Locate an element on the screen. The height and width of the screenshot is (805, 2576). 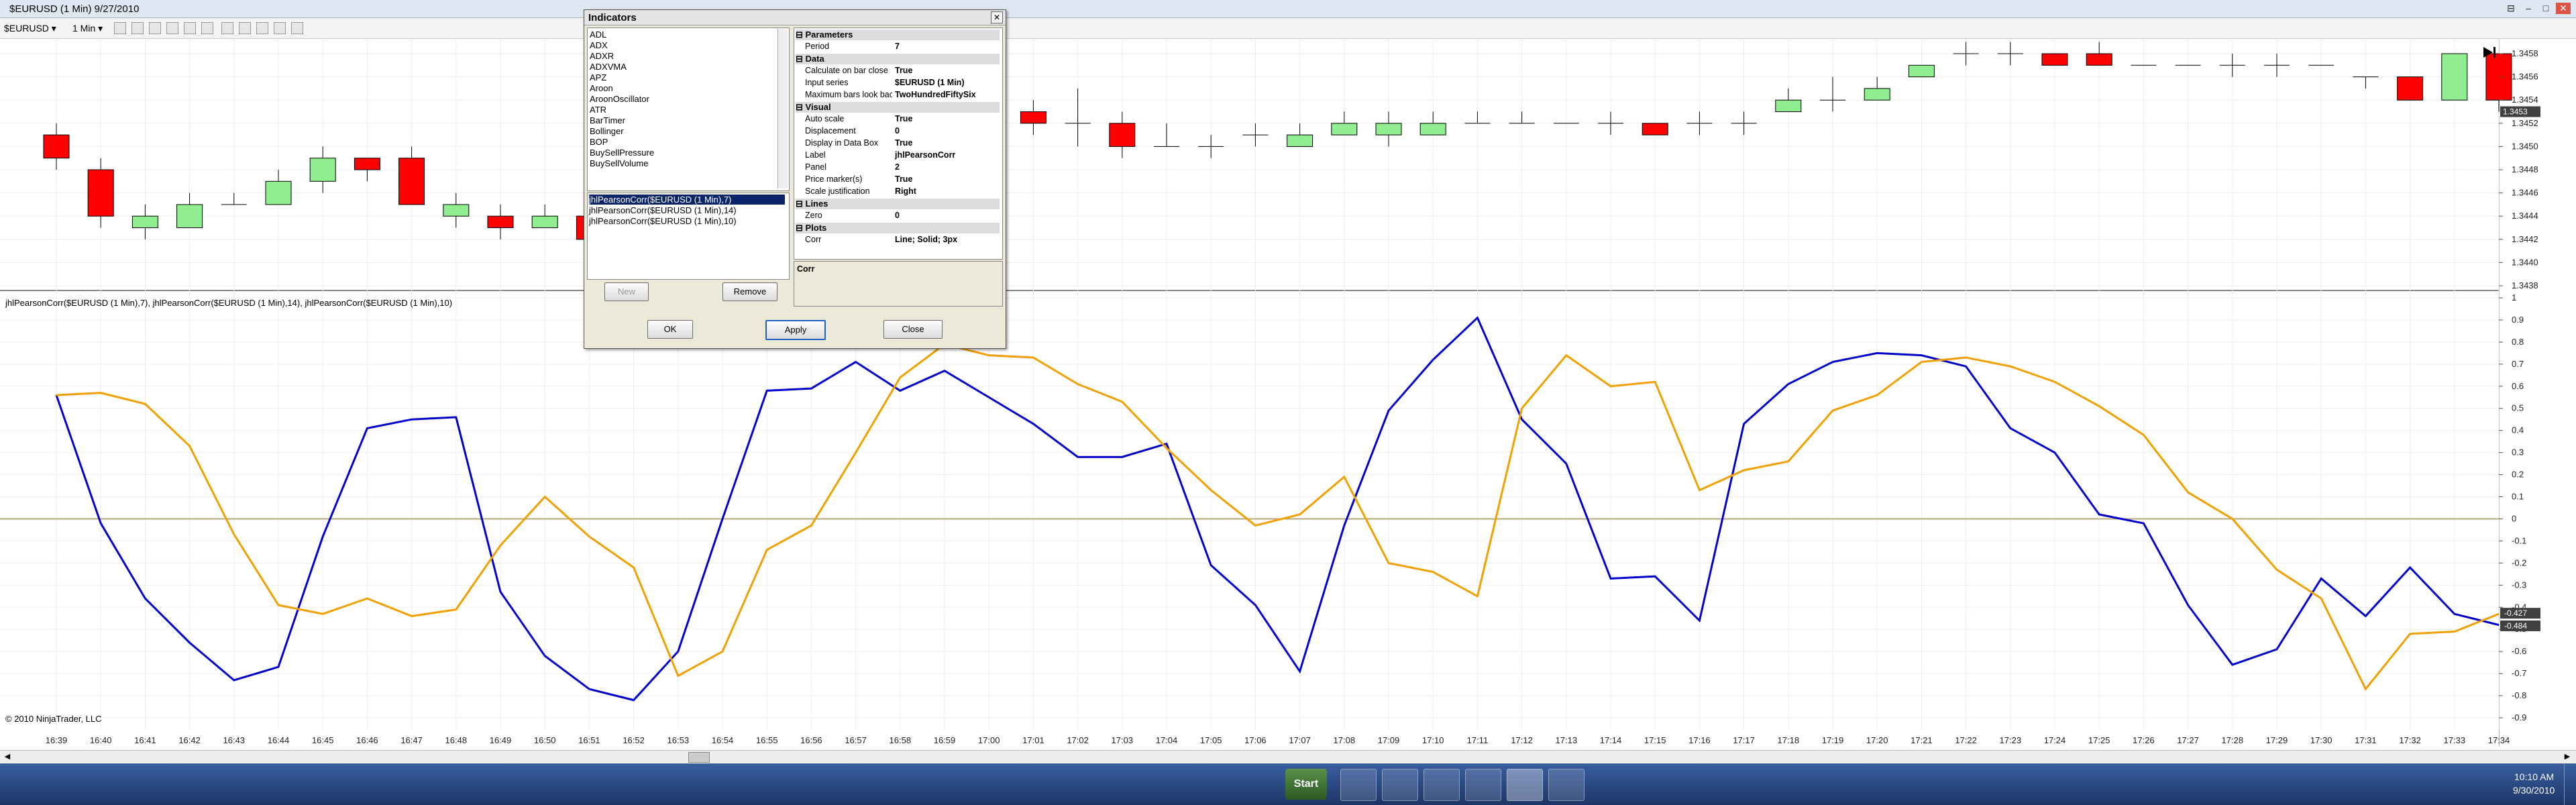
scrollbar-thumb is located at coordinates (699, 757).